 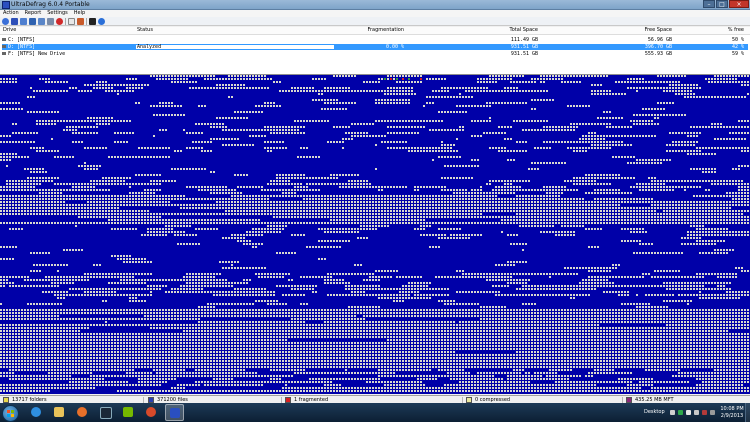 What do you see at coordinates (37, 54) in the screenshot?
I see `volume-drive: F: [NTFS] New Drive` at bounding box center [37, 54].